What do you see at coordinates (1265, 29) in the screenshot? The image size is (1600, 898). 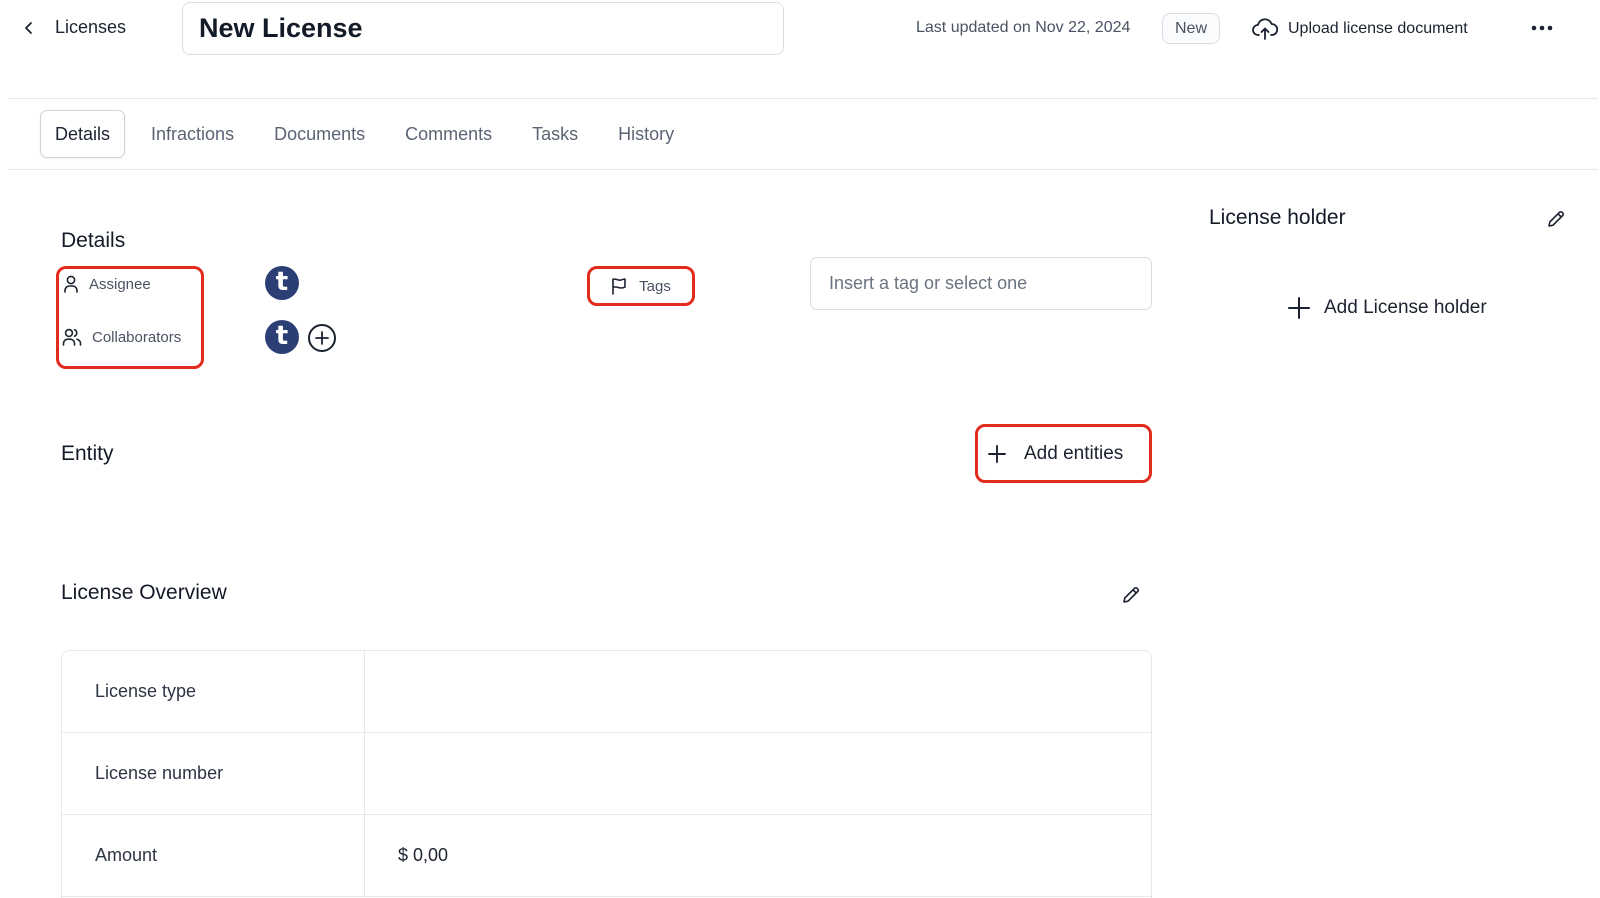 I see `cloud-upload-icon` at bounding box center [1265, 29].